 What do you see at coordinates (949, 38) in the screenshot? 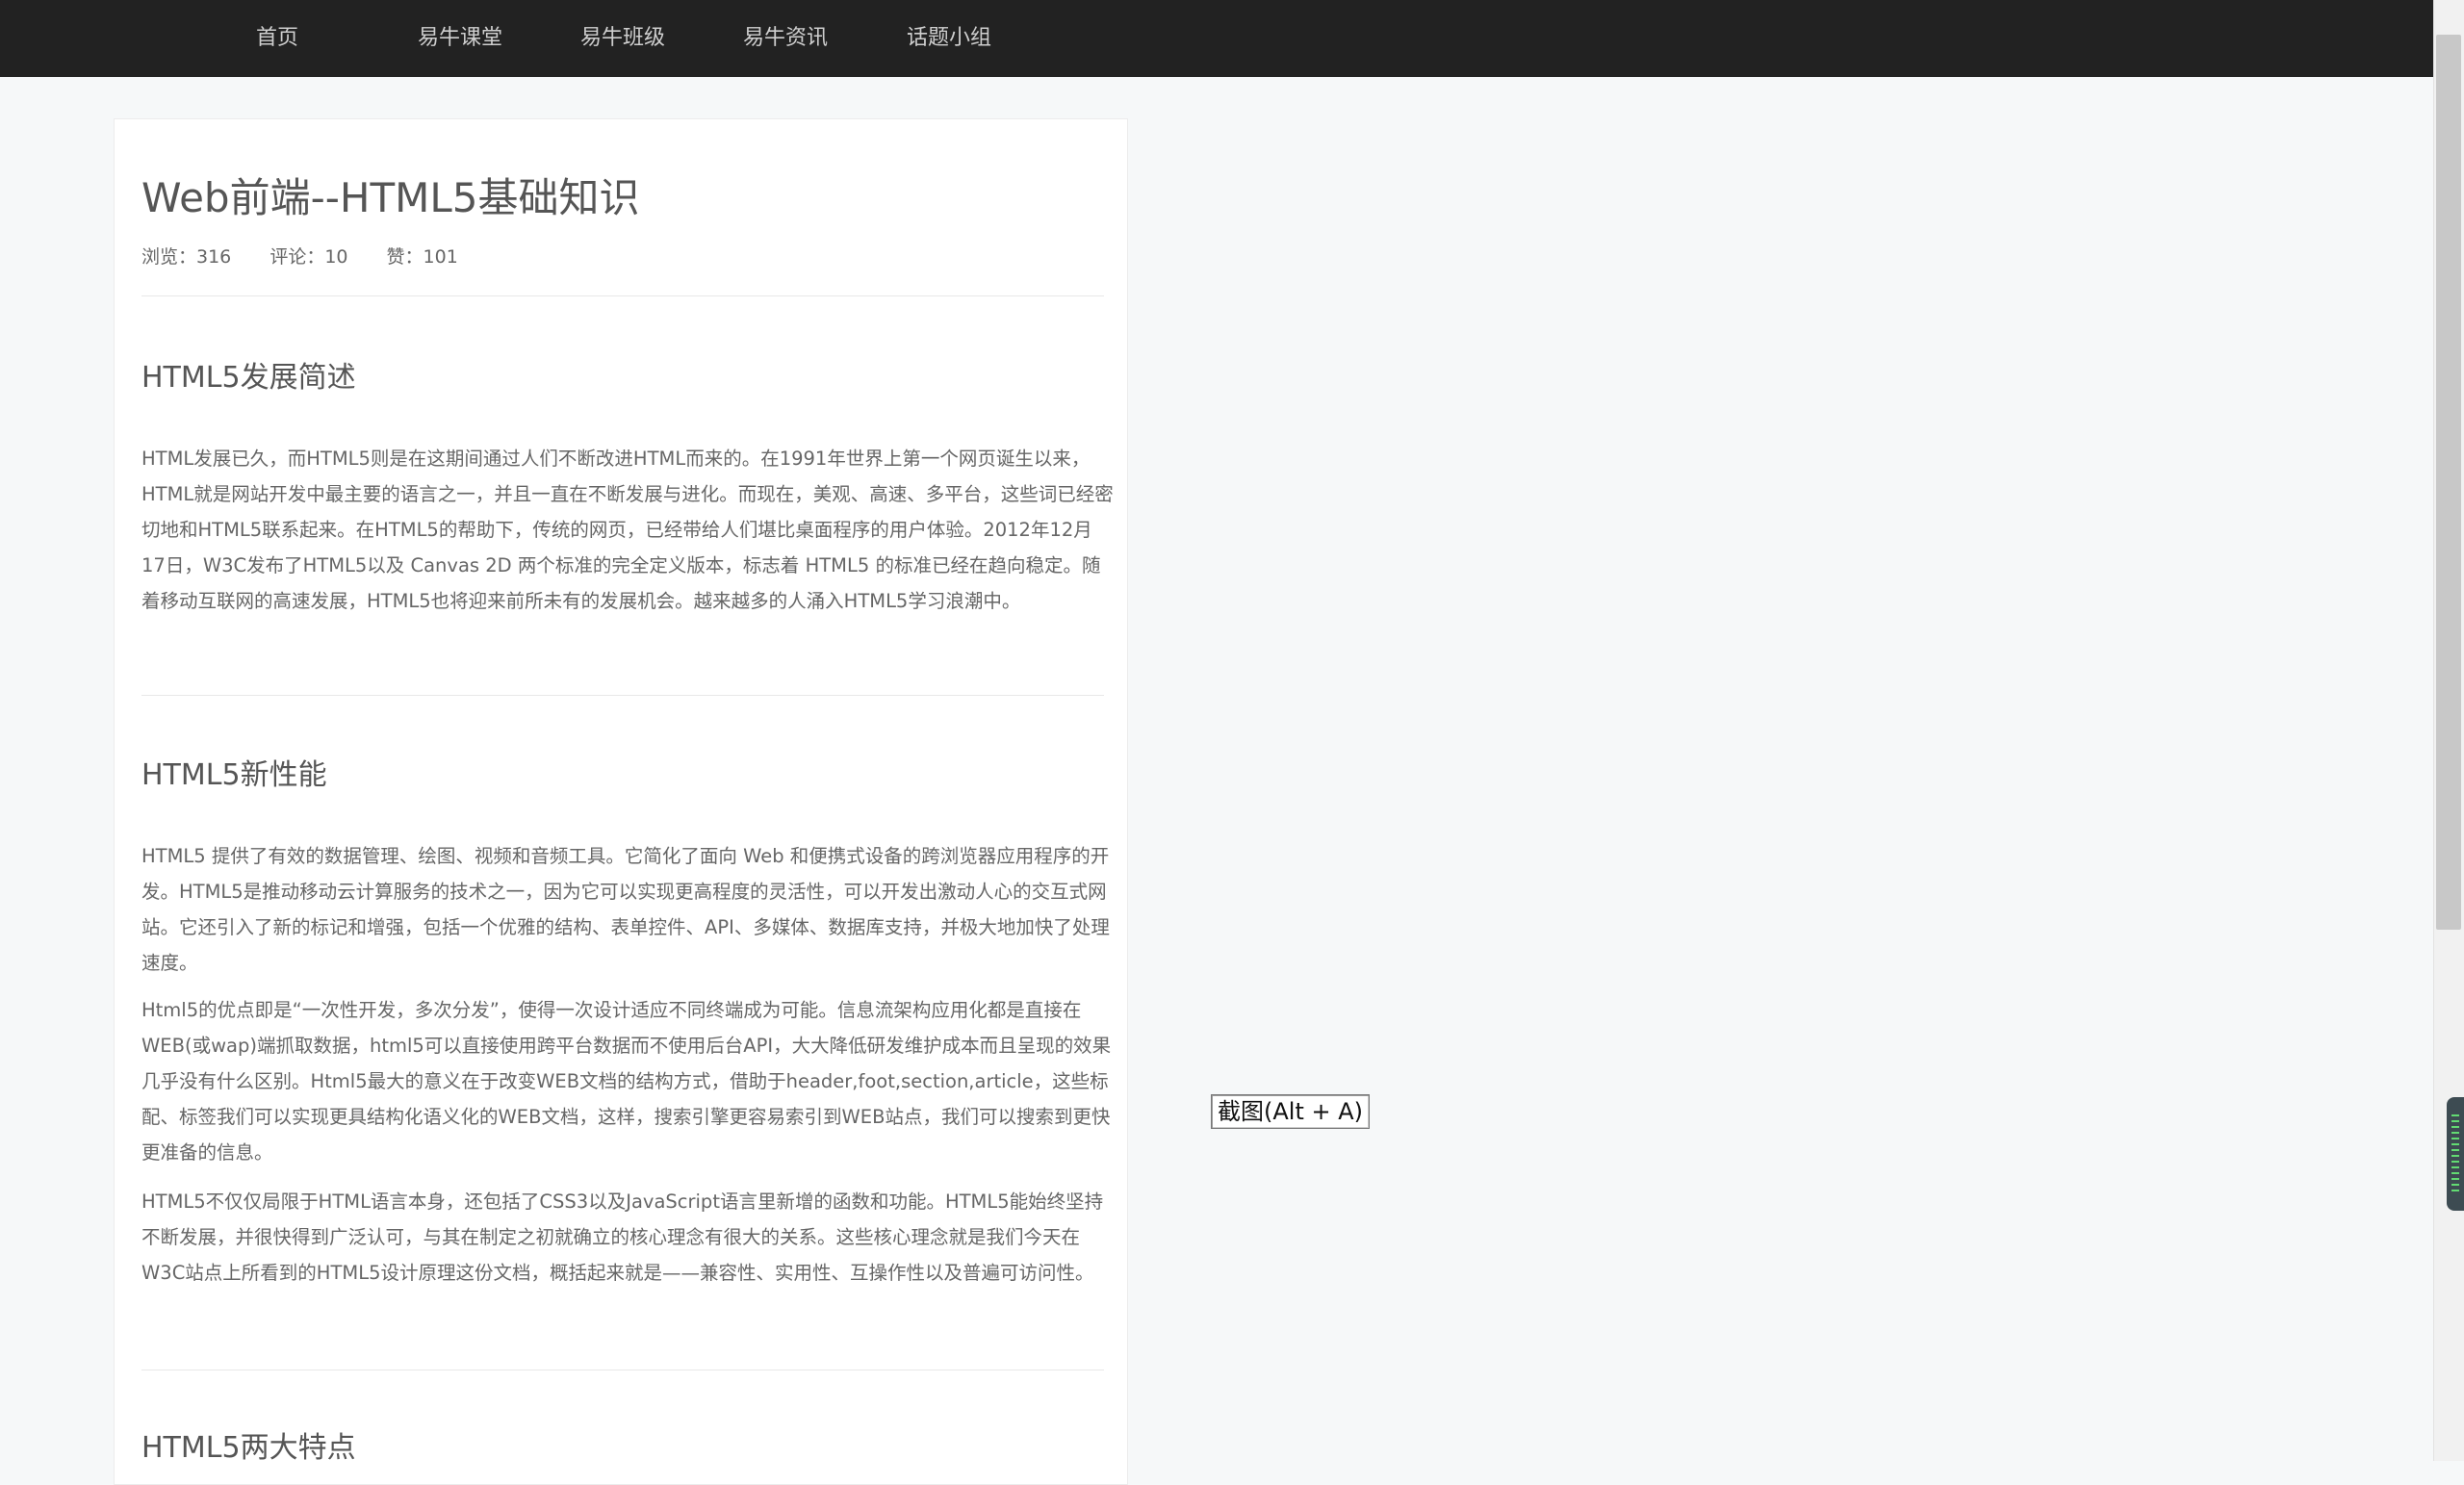
I see `nav-item-topic-group: 话题小组` at bounding box center [949, 38].